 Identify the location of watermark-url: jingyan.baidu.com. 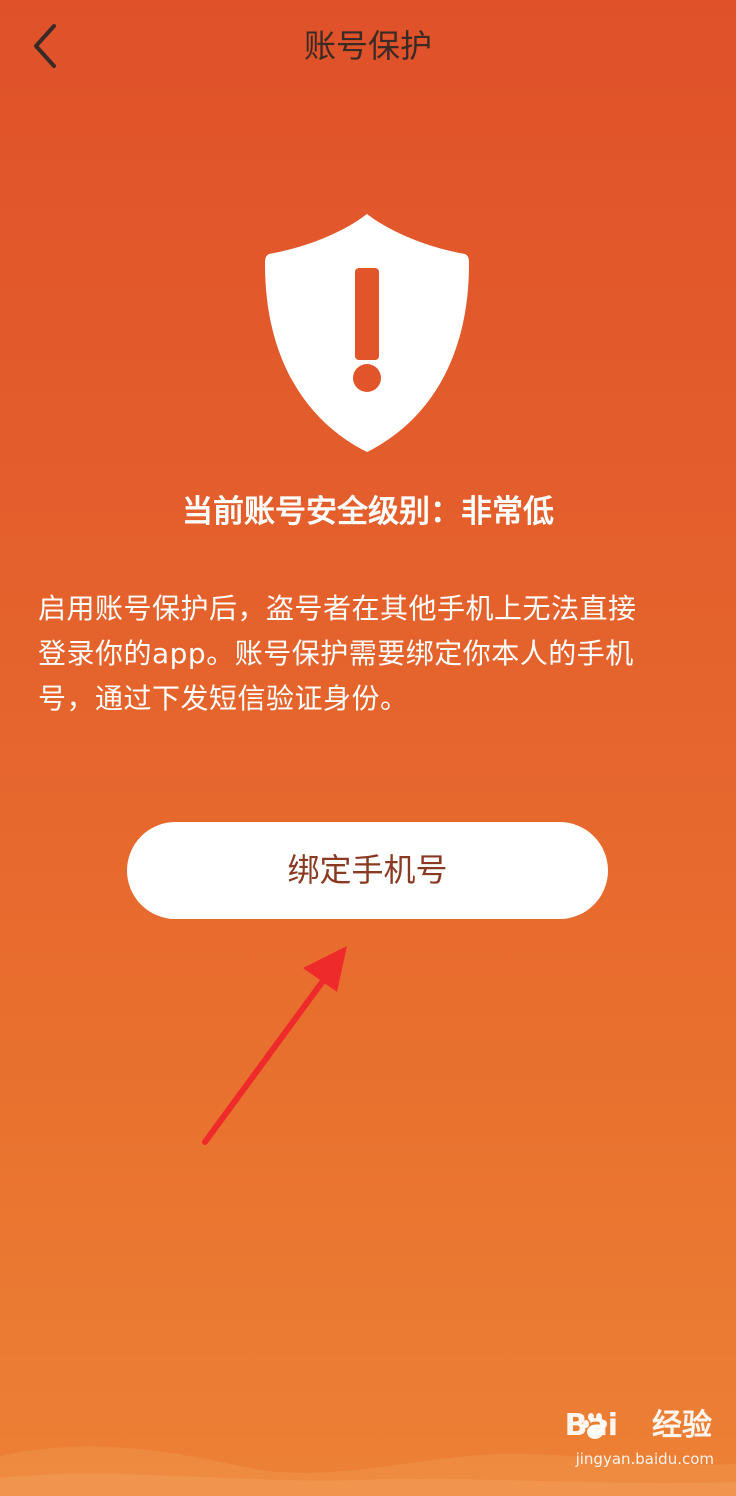
(644, 1459).